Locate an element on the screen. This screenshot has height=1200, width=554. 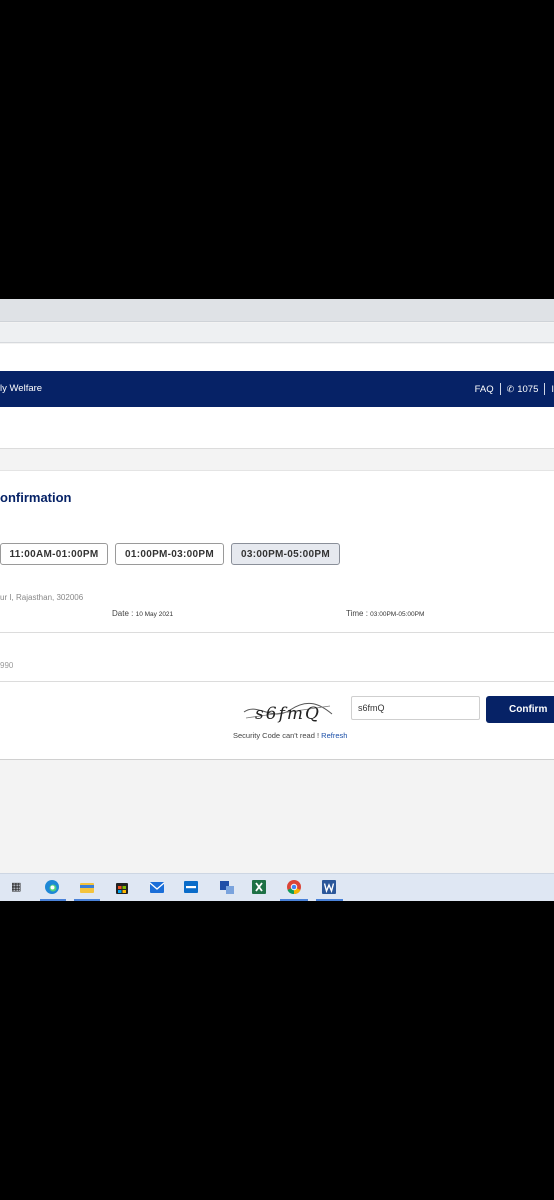
app-icon is located at coordinates (227, 887).